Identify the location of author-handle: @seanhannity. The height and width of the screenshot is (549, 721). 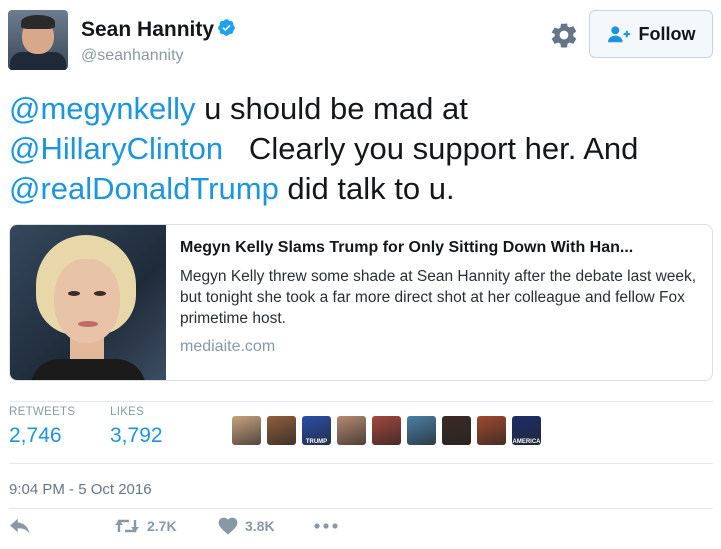
(132, 56).